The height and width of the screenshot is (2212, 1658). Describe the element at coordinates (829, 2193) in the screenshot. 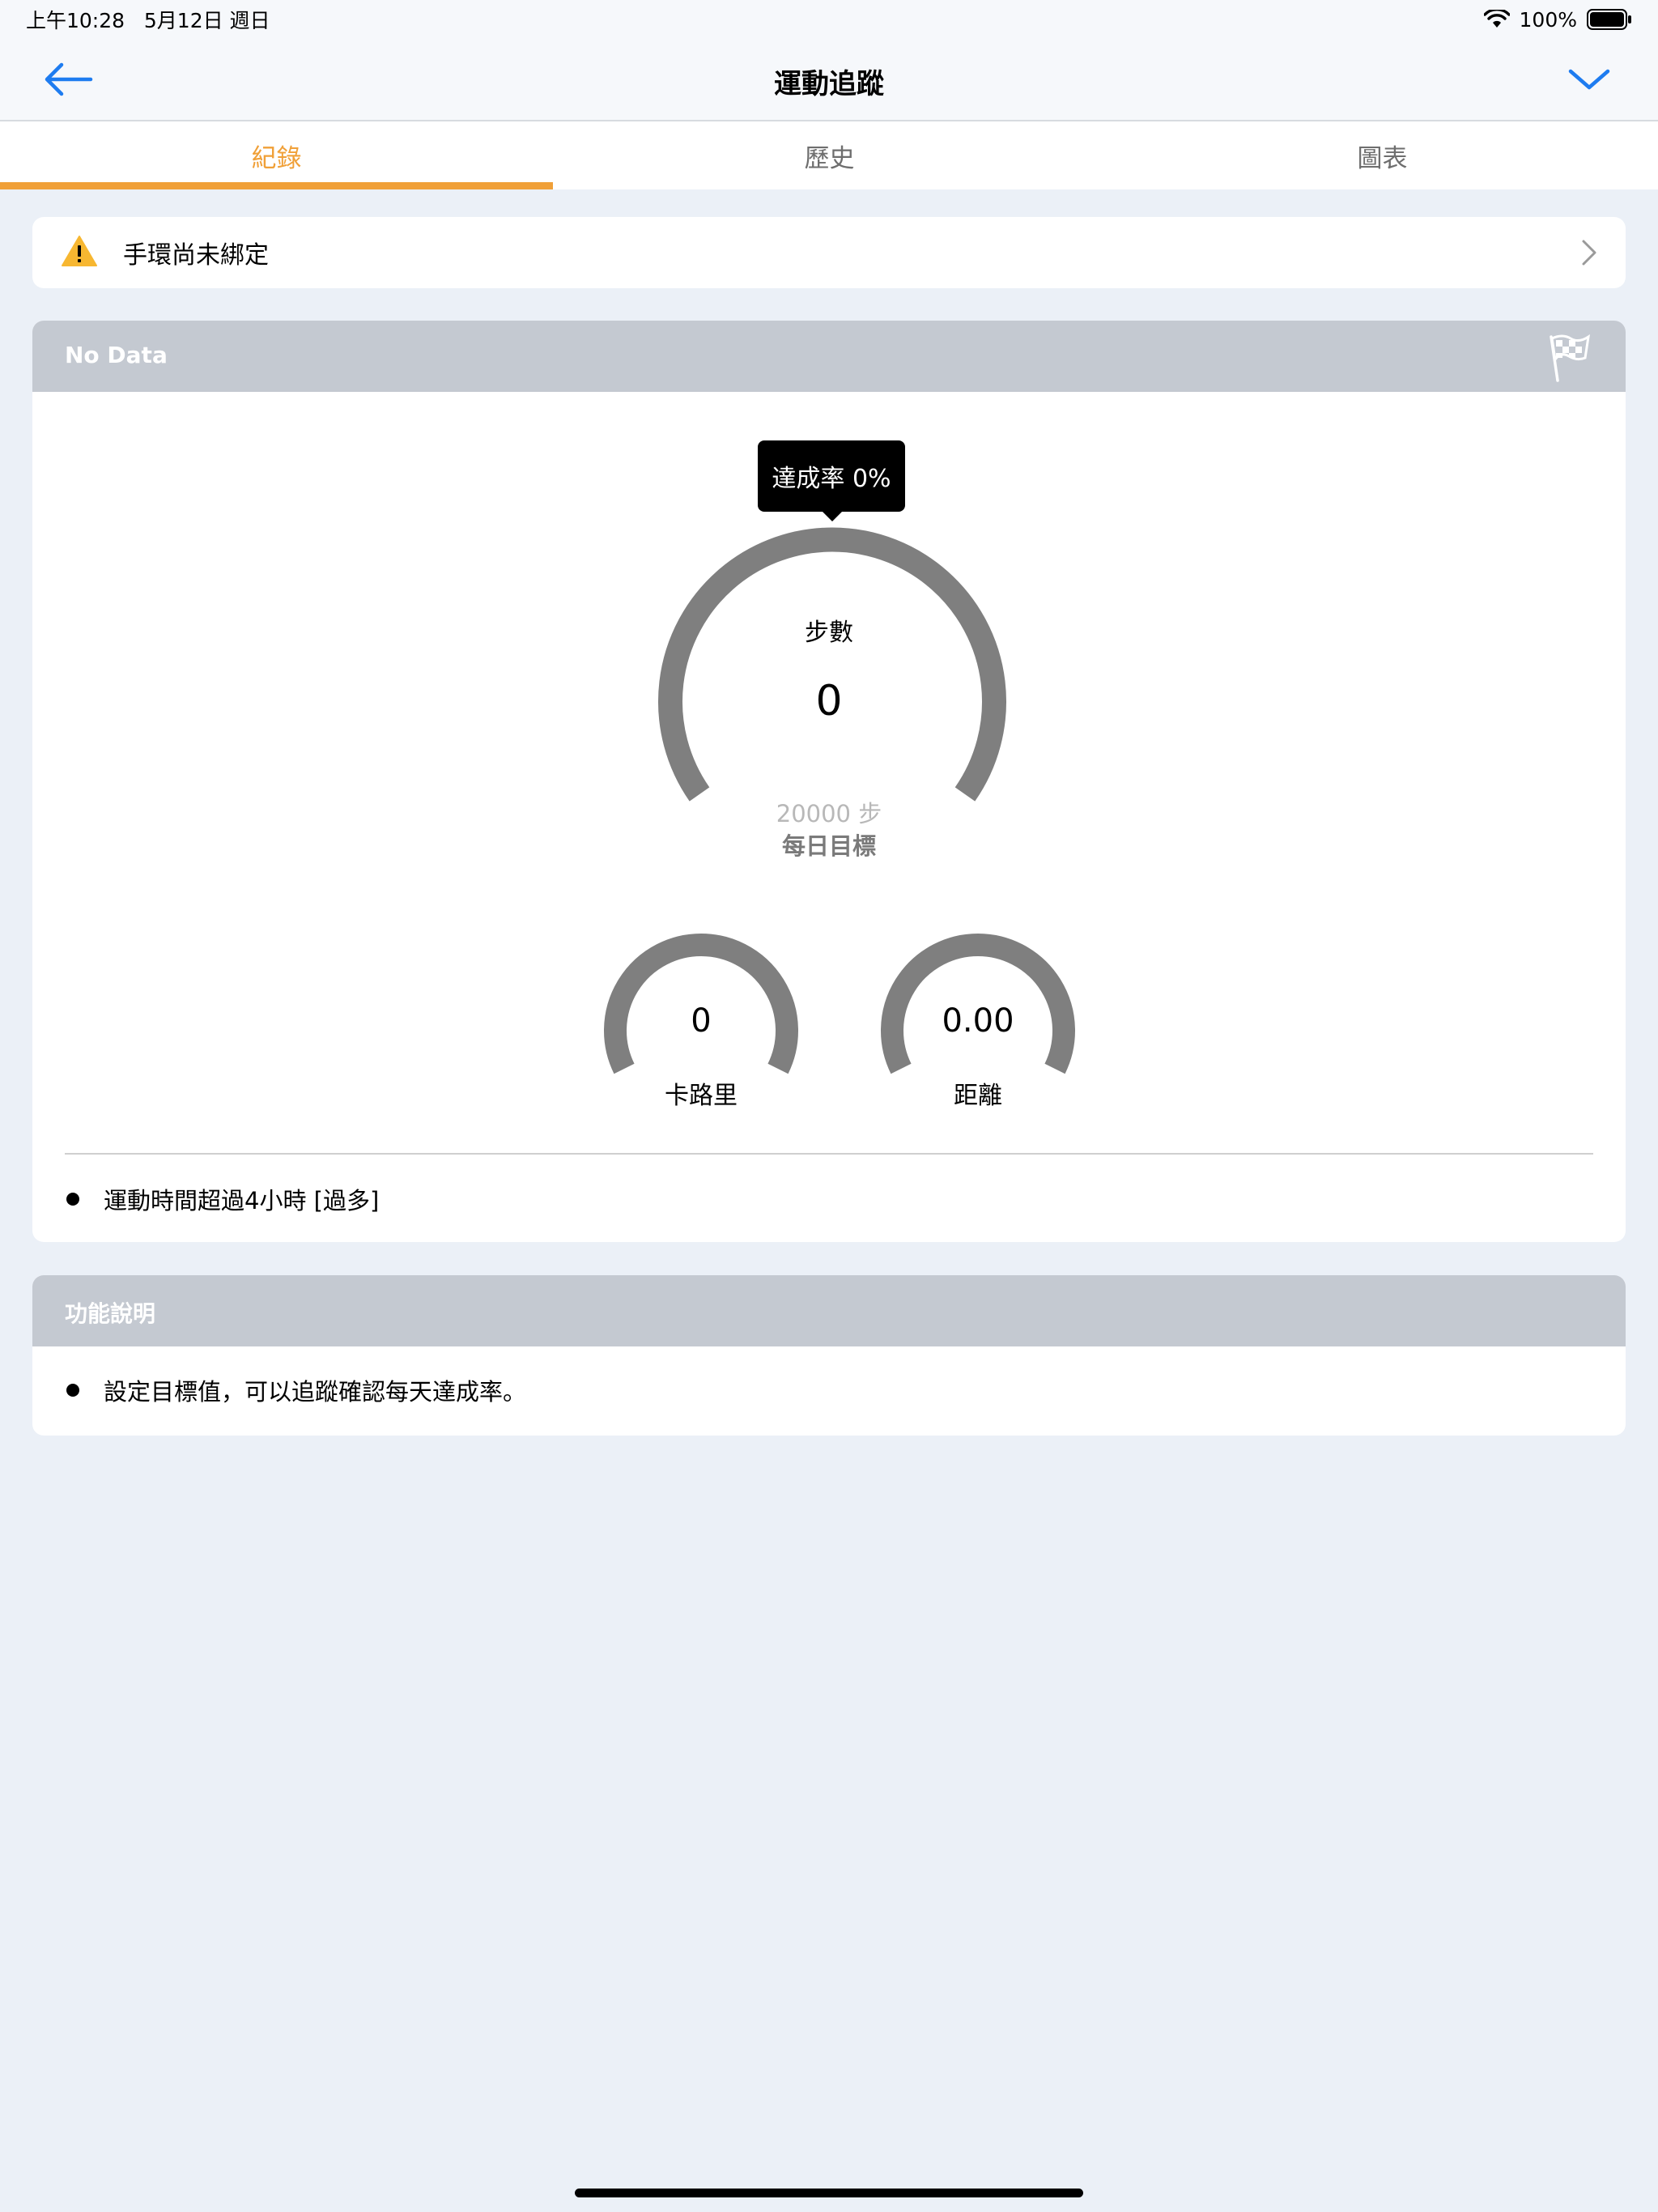

I see `home-indicator` at that location.